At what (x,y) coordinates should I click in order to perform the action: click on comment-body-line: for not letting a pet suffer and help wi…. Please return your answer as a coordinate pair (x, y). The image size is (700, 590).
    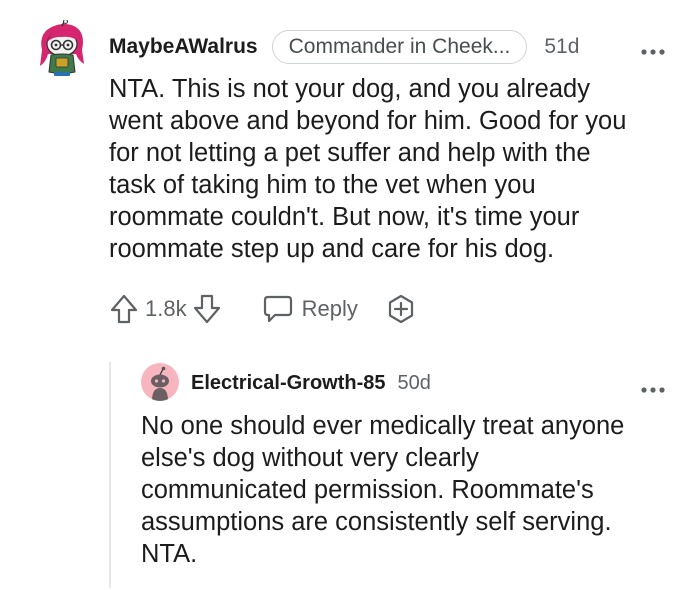
    Looking at the image, I should click on (350, 153).